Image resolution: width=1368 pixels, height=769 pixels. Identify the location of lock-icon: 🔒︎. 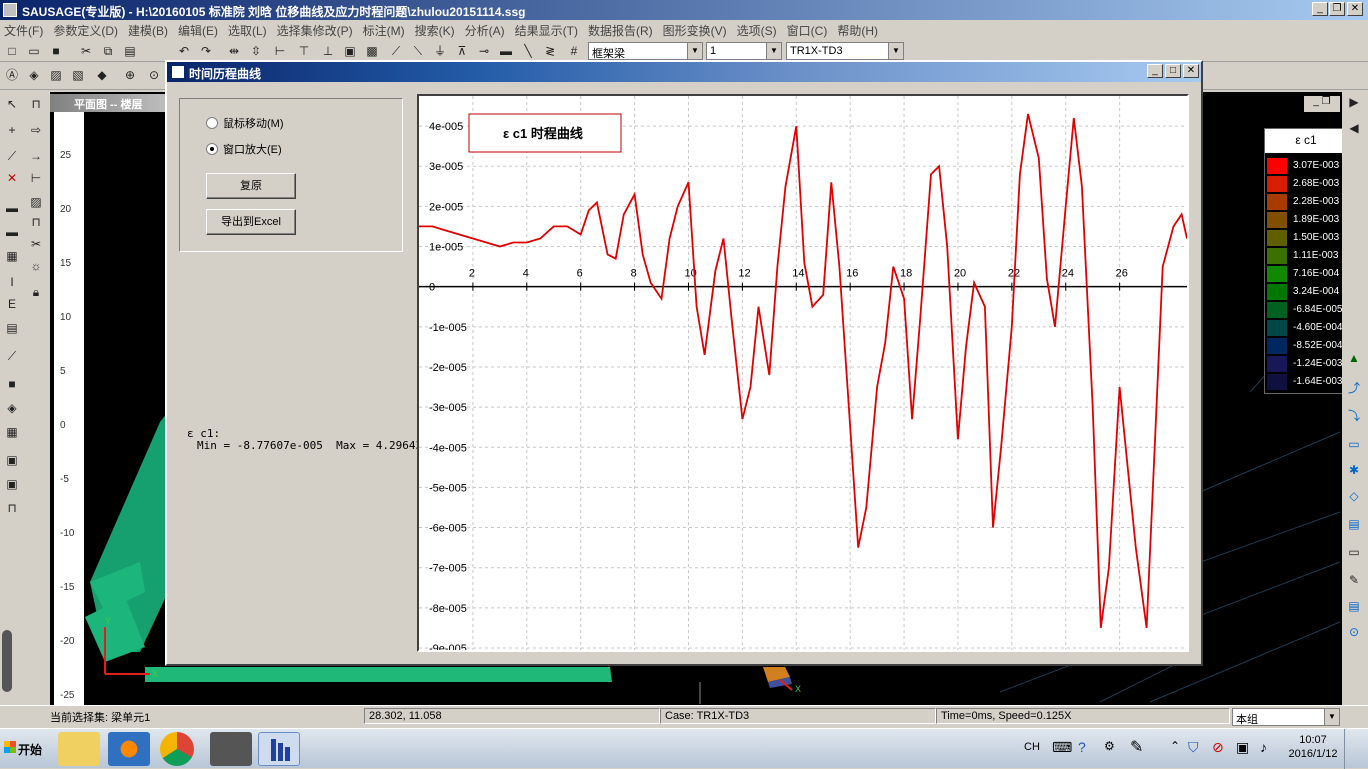
(36, 292).